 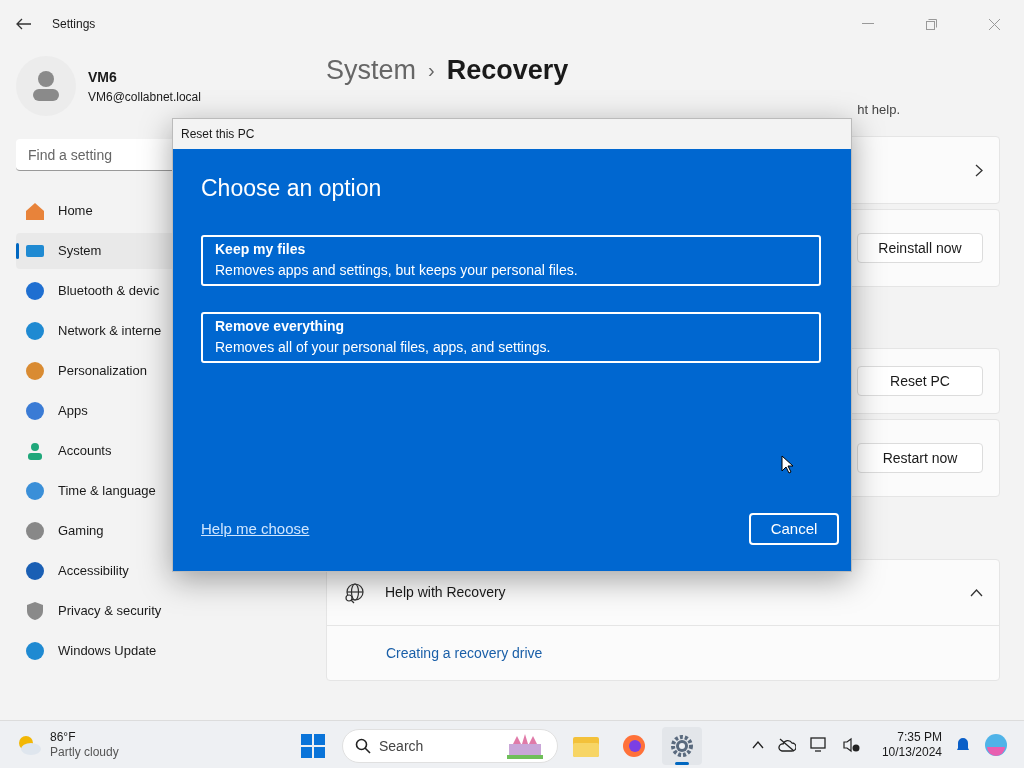 What do you see at coordinates (931, 24) in the screenshot?
I see `maximize-icon` at bounding box center [931, 24].